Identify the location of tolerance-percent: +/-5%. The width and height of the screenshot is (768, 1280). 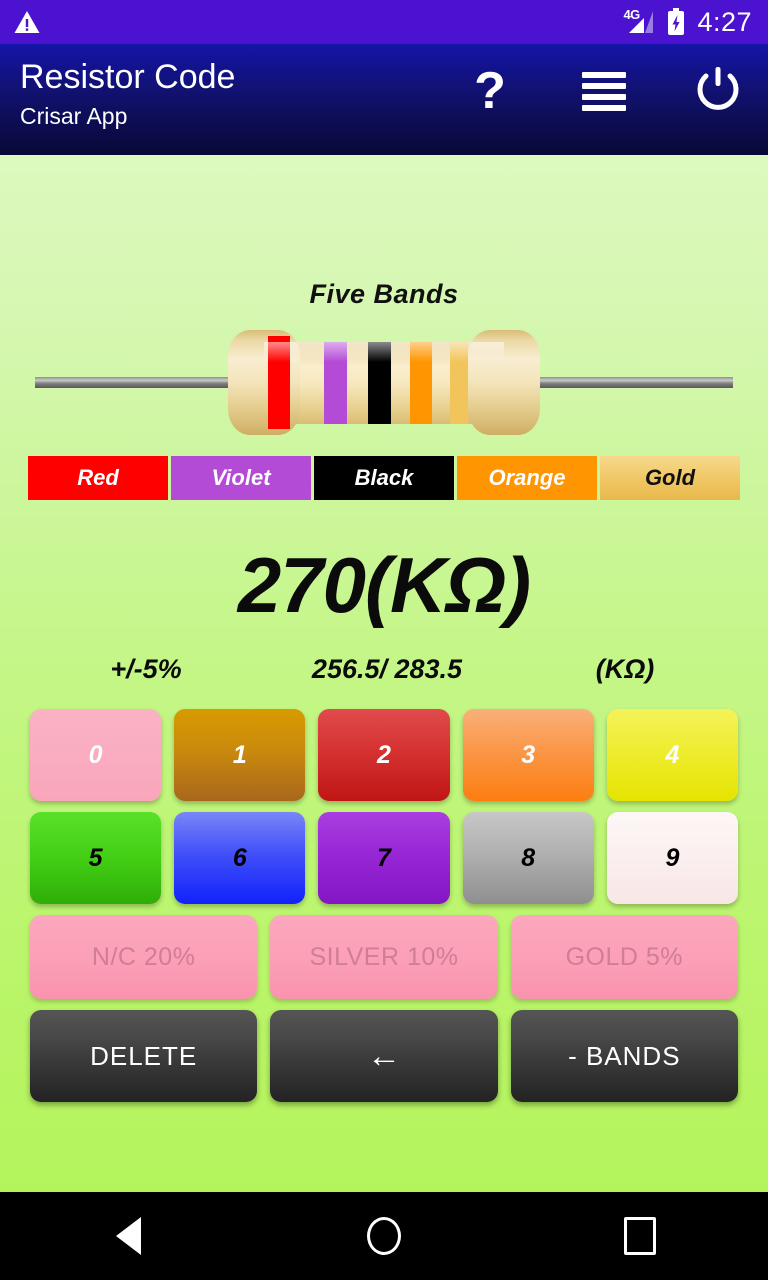
(146, 669).